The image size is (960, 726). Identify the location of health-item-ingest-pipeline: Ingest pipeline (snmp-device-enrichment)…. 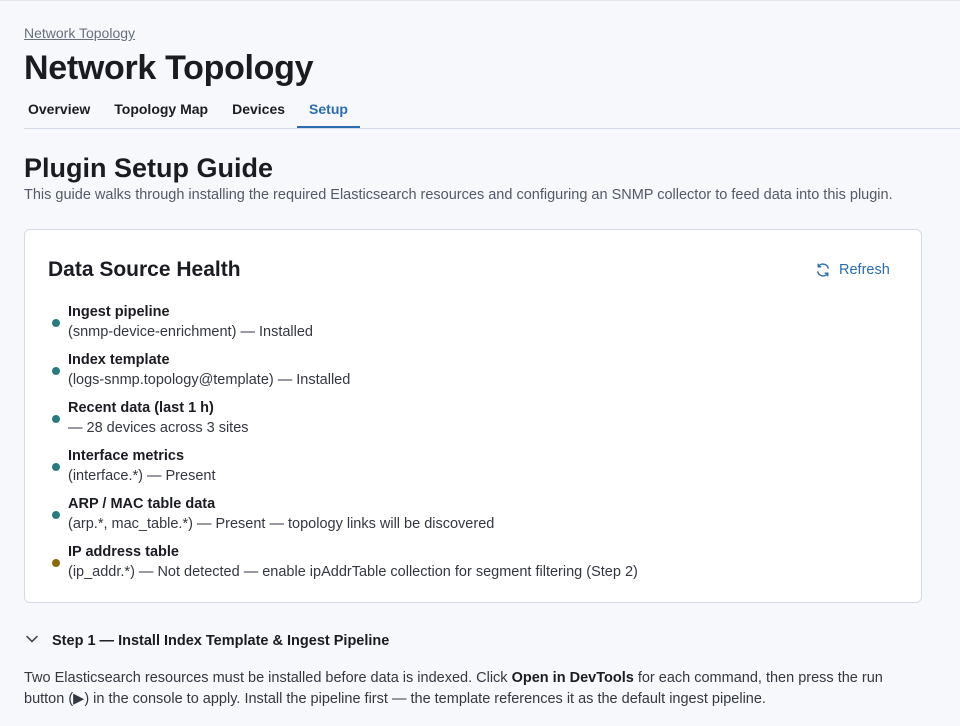
(343, 326).